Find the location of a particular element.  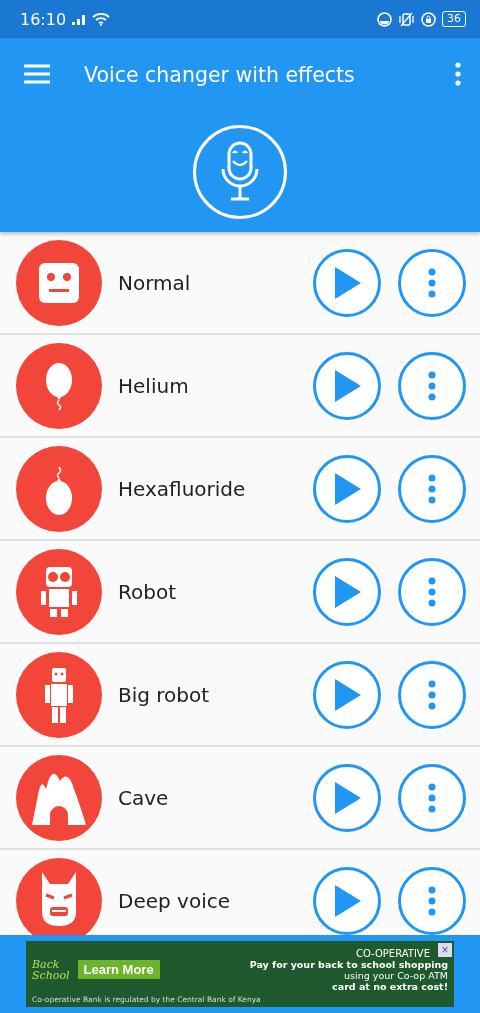

brand-name: CO-OPERATIVE is located at coordinates (392, 953).